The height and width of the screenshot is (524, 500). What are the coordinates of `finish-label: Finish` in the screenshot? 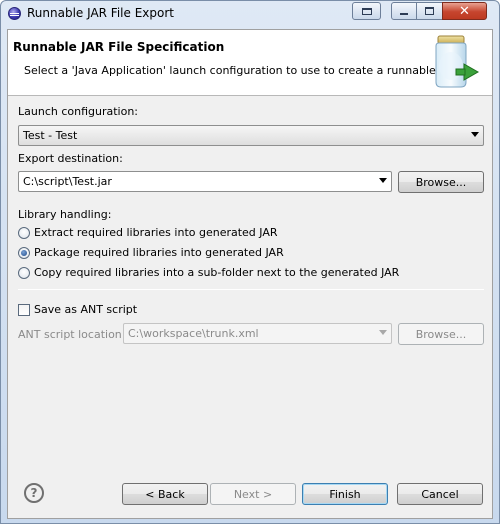 It's located at (345, 494).